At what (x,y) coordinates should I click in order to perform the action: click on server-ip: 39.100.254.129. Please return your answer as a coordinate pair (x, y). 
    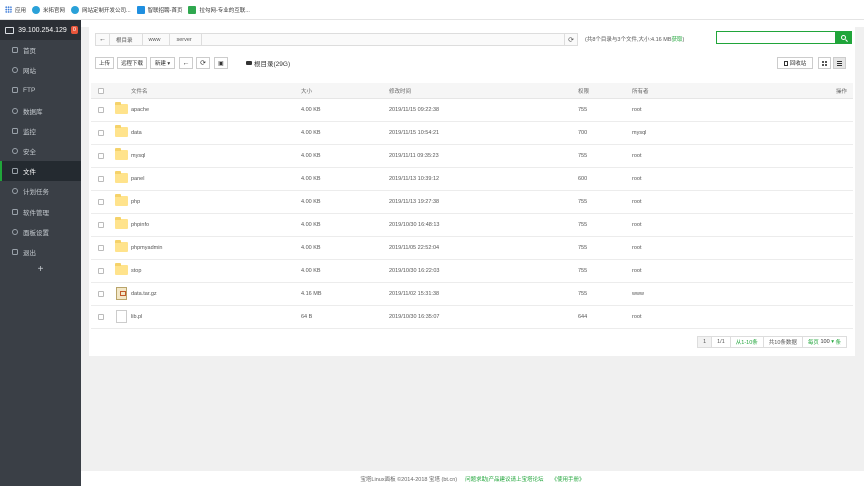
    Looking at the image, I should click on (42, 30).